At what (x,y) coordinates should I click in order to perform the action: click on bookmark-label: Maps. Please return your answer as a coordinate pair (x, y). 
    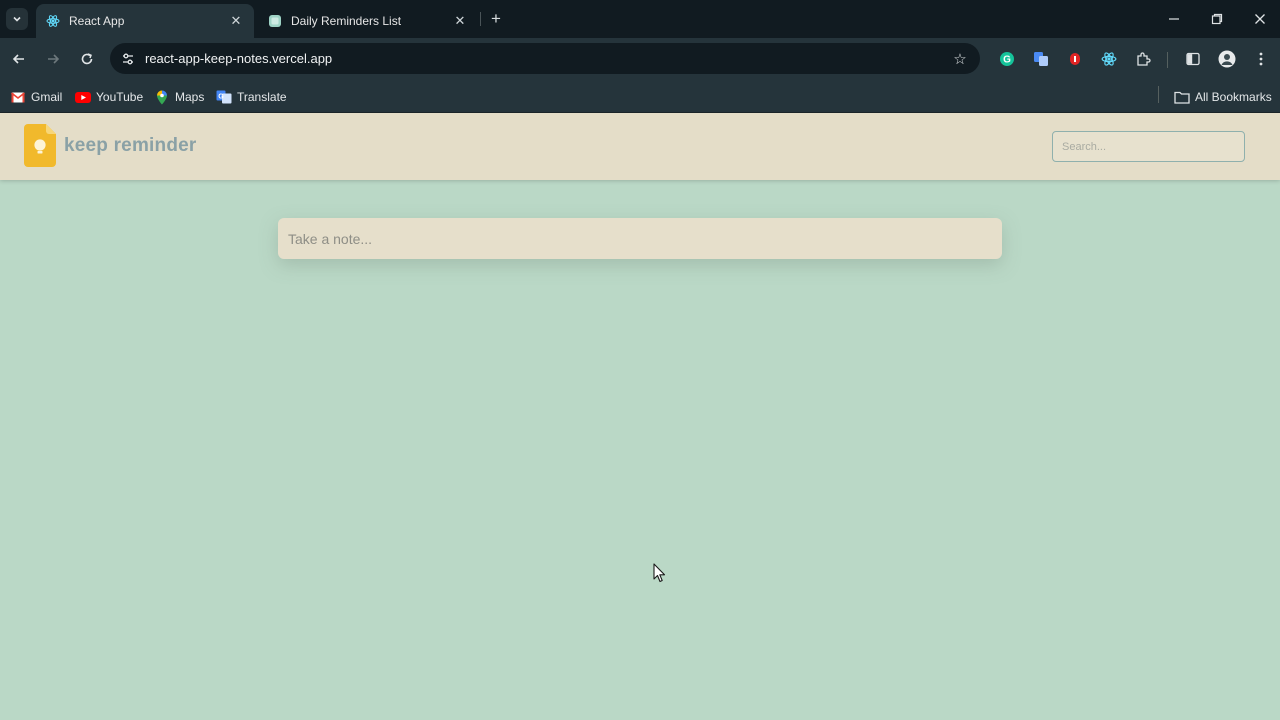
    Looking at the image, I should click on (190, 97).